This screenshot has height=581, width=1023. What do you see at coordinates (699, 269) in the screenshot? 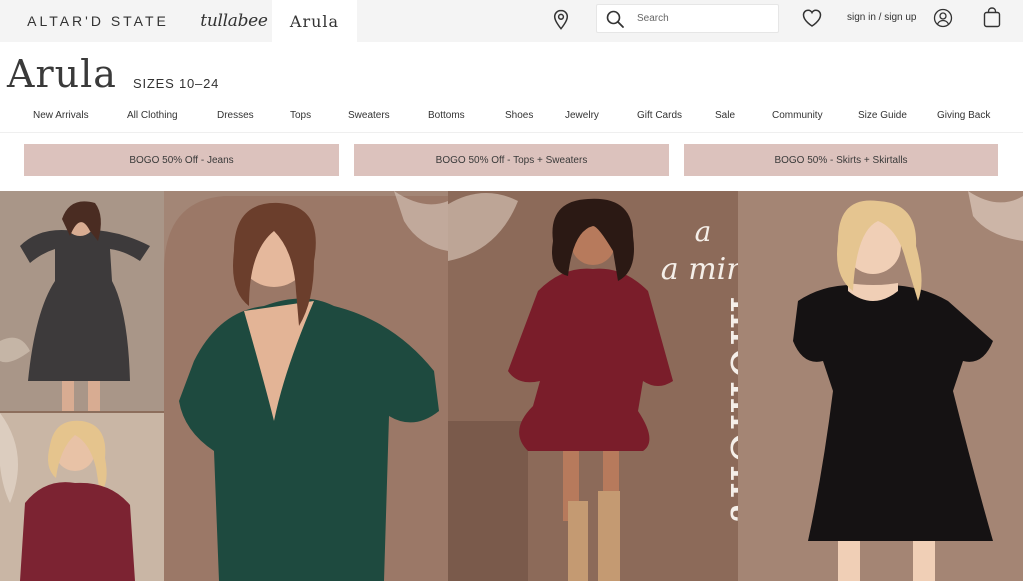
I see `hero-script-text: a mini` at bounding box center [699, 269].